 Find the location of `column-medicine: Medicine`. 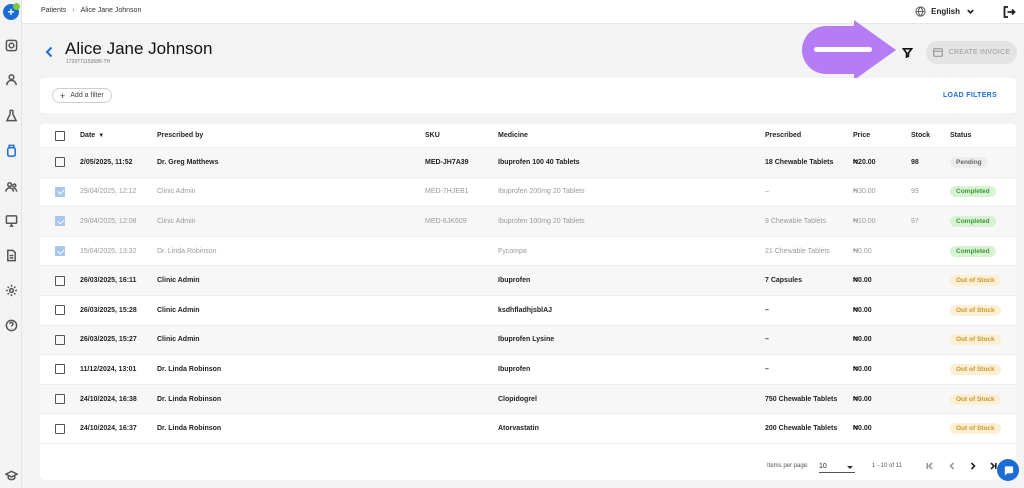

column-medicine: Medicine is located at coordinates (513, 135).